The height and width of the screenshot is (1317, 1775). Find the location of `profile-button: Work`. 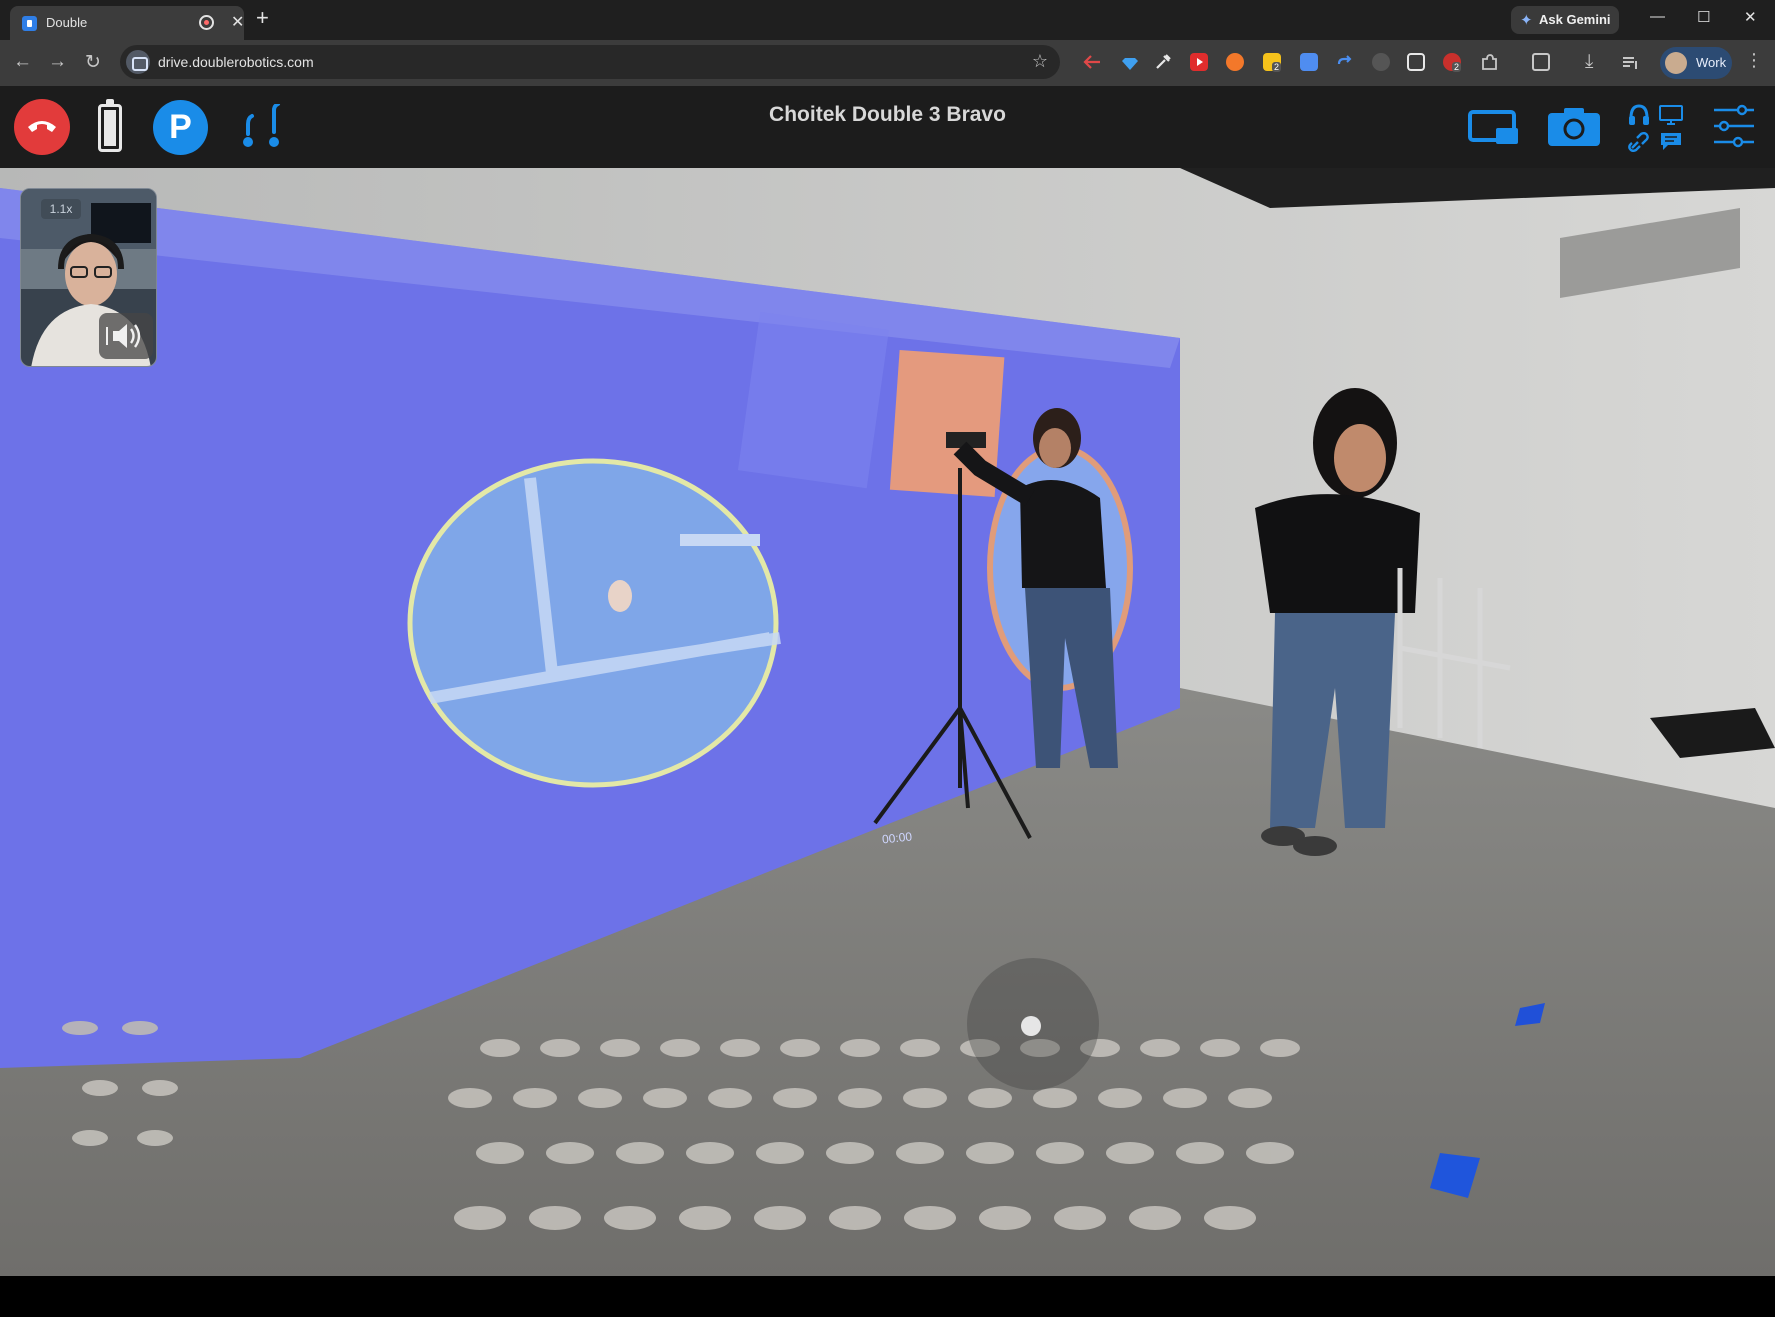

profile-button: Work is located at coordinates (1696, 63).